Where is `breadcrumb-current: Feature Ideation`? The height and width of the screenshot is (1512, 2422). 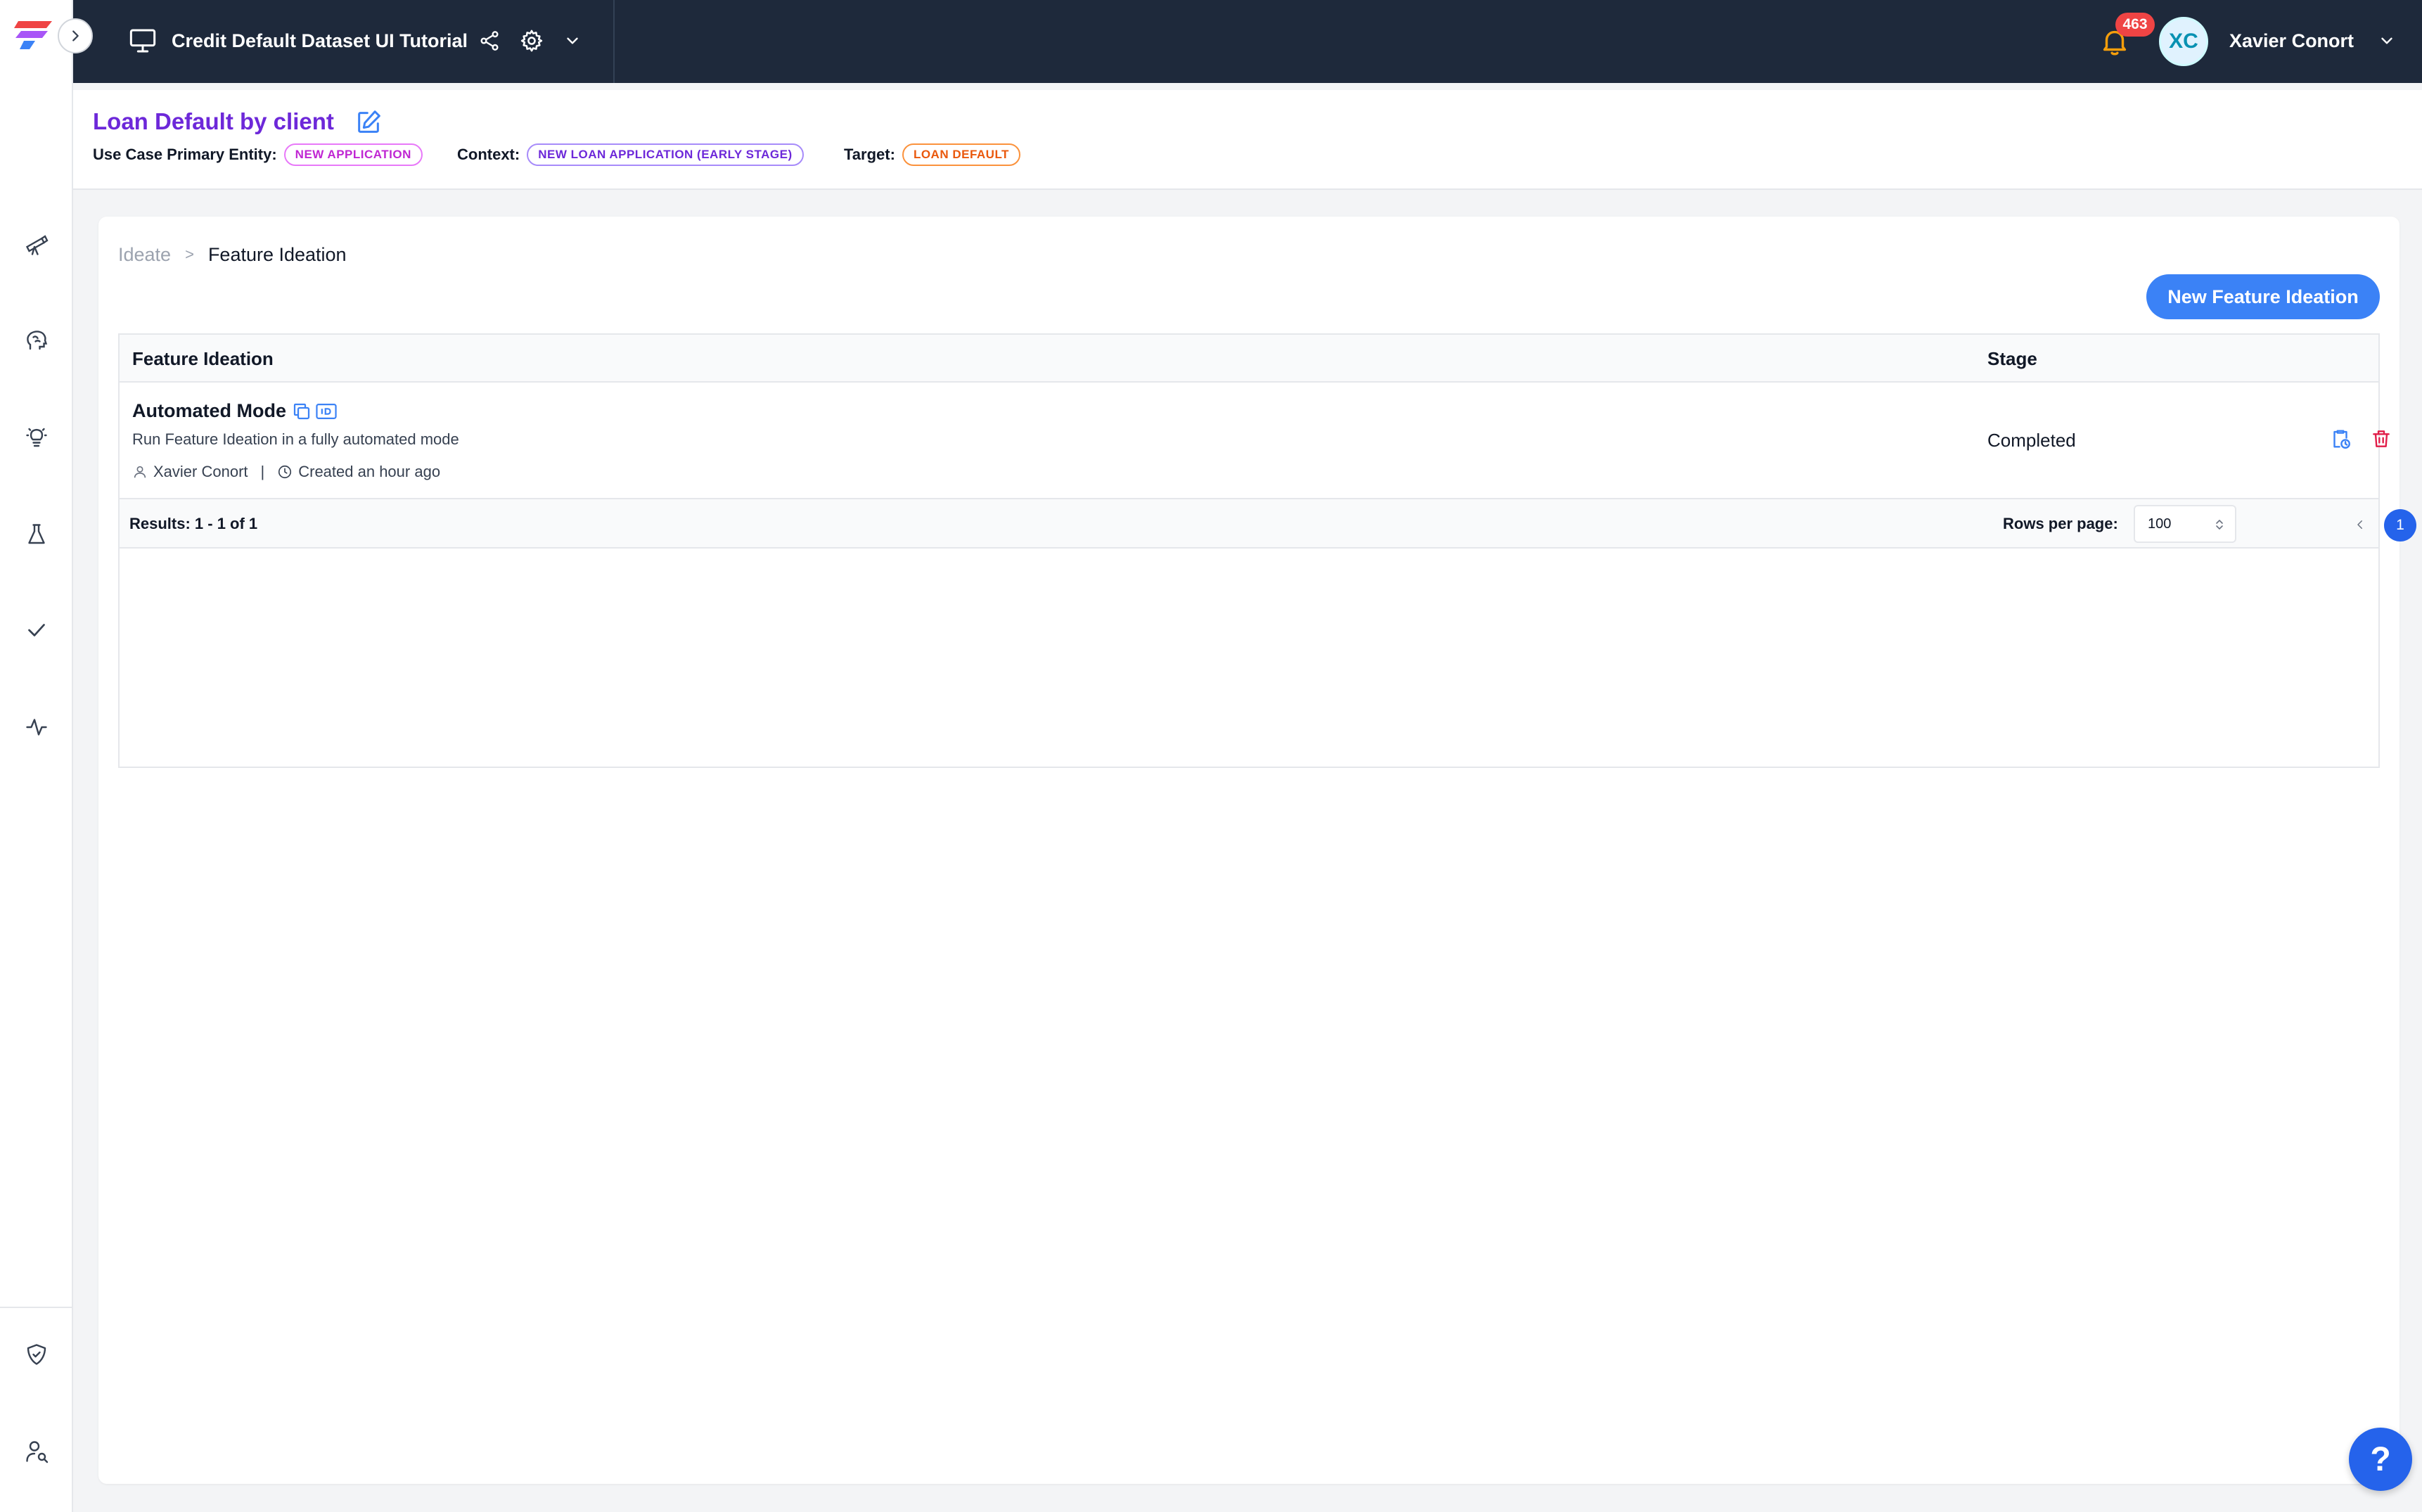
breadcrumb-current: Feature Ideation is located at coordinates (277, 254).